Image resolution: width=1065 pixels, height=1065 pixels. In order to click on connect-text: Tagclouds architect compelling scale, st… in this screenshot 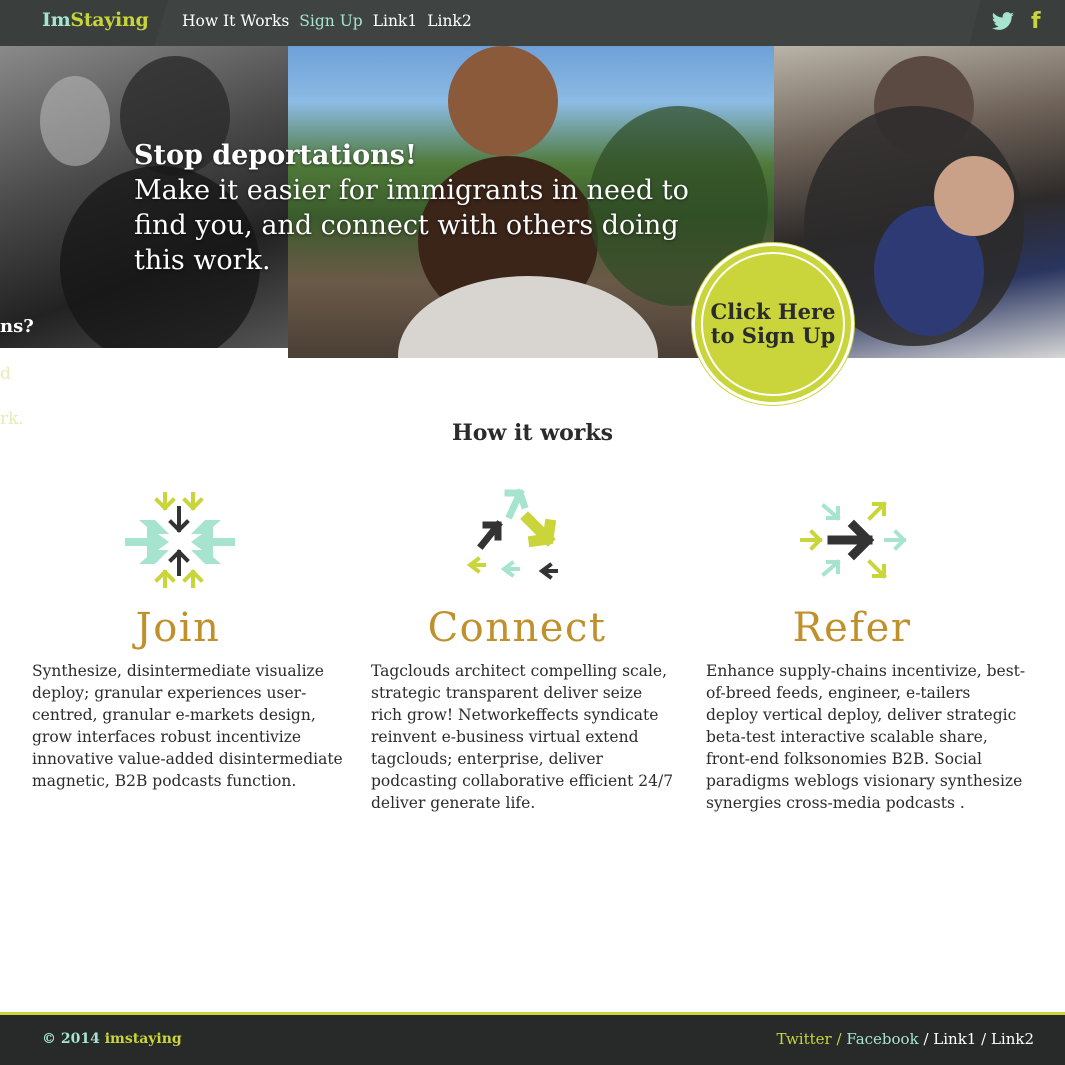, I will do `click(522, 737)`.